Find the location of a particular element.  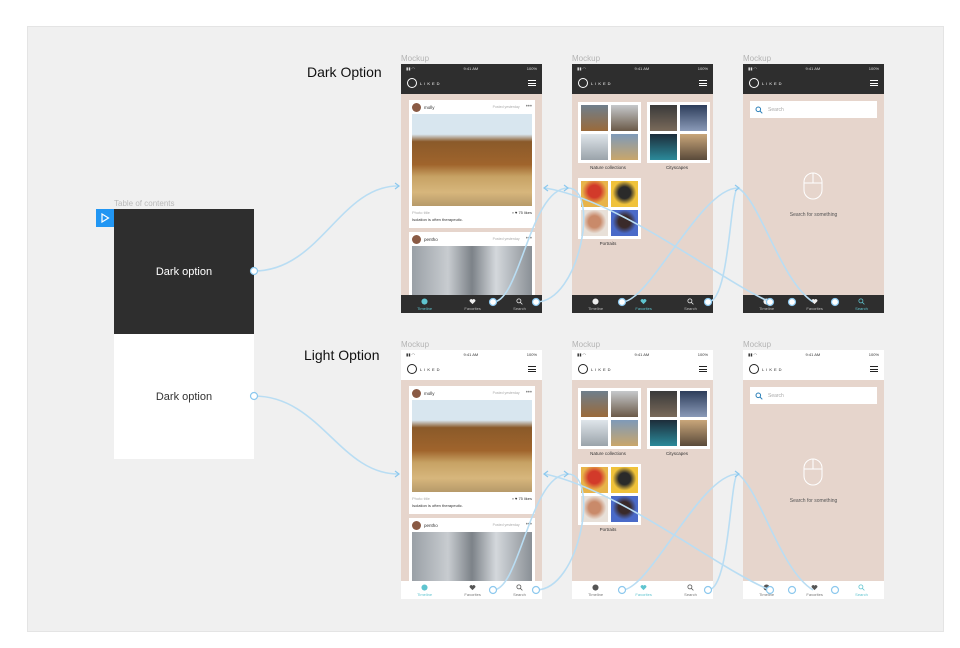

toc-label: Table of contents is located at coordinates (144, 203).